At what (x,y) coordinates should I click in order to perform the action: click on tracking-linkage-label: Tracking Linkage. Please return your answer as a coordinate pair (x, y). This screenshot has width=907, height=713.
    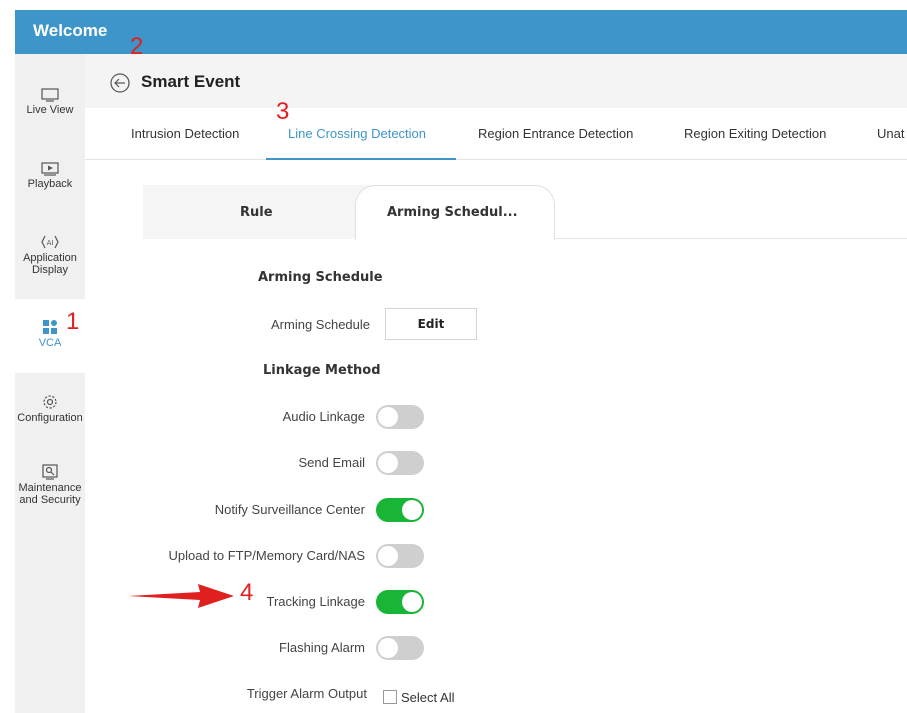
    Looking at the image, I should click on (315, 601).